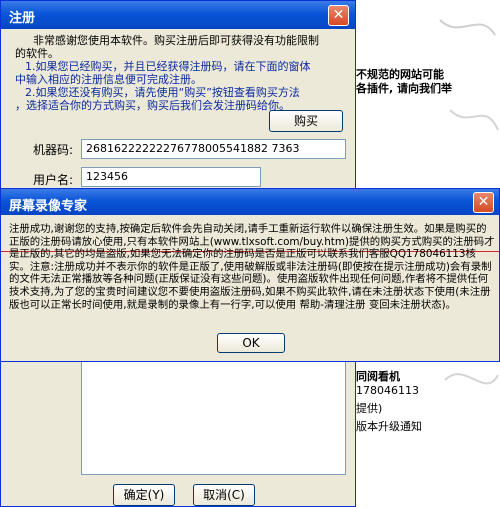 The width and height of the screenshot is (500, 507). Describe the element at coordinates (387, 390) in the screenshot. I see `bg-text-line: 178046113` at that location.